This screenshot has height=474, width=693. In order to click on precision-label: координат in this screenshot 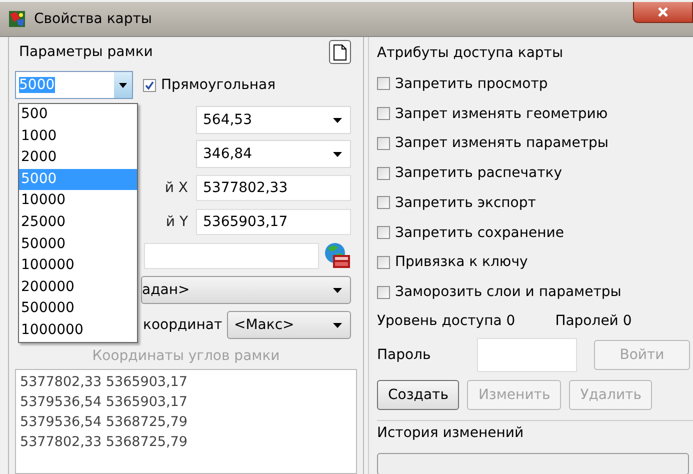, I will do `click(182, 325)`.